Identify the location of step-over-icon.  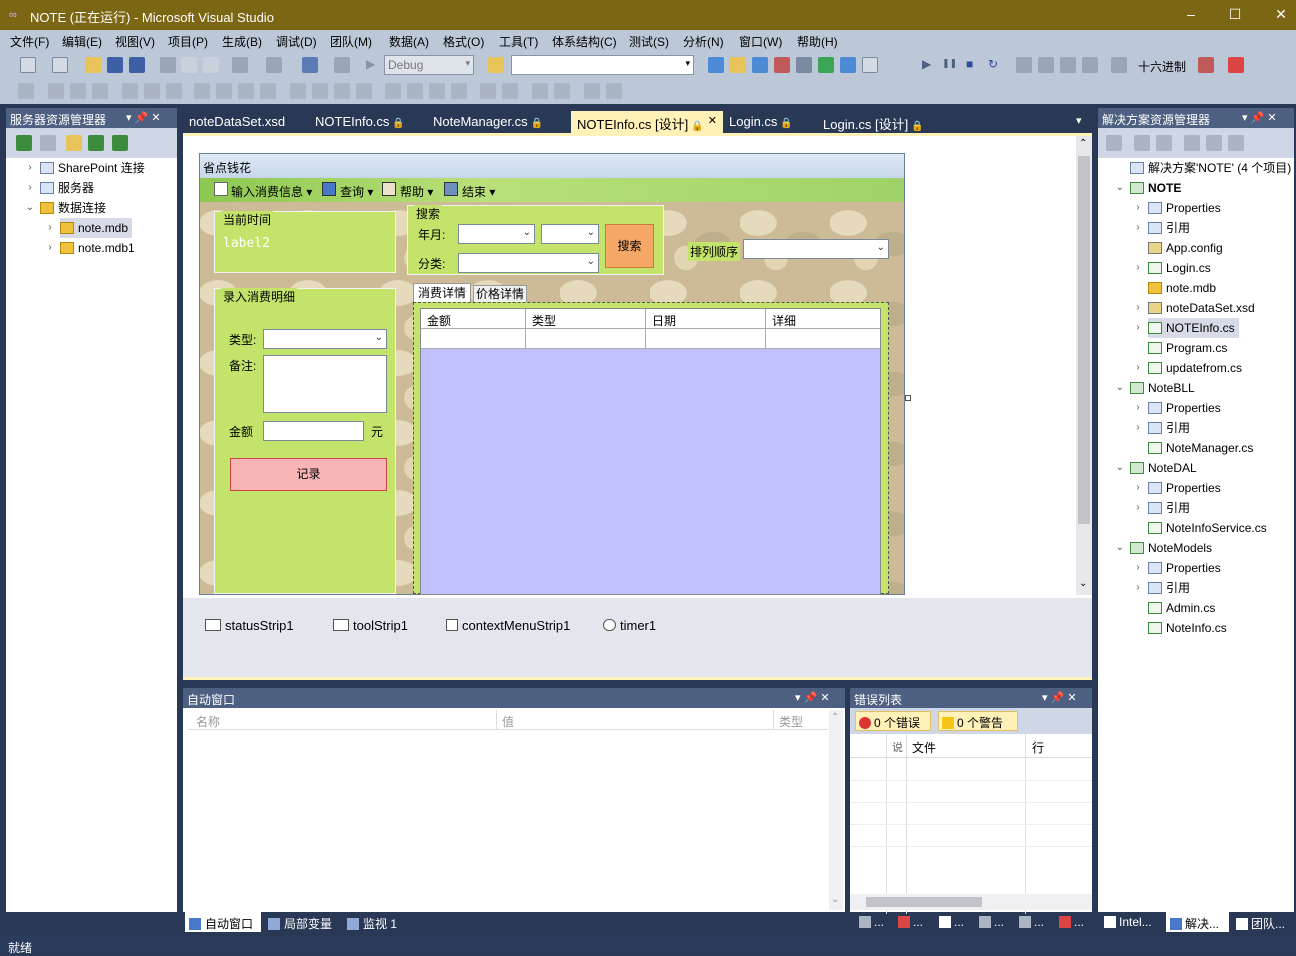
(1046, 65).